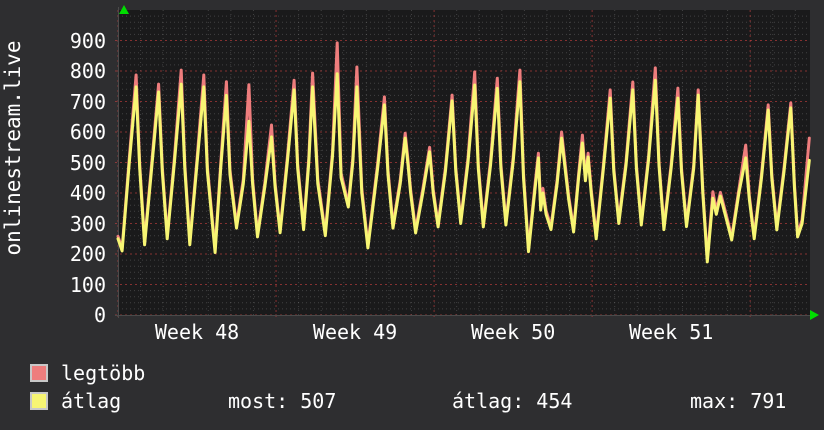 This screenshot has width=824, height=430. Describe the element at coordinates (87, 71) in the screenshot. I see `y-tick-label: 800` at that location.